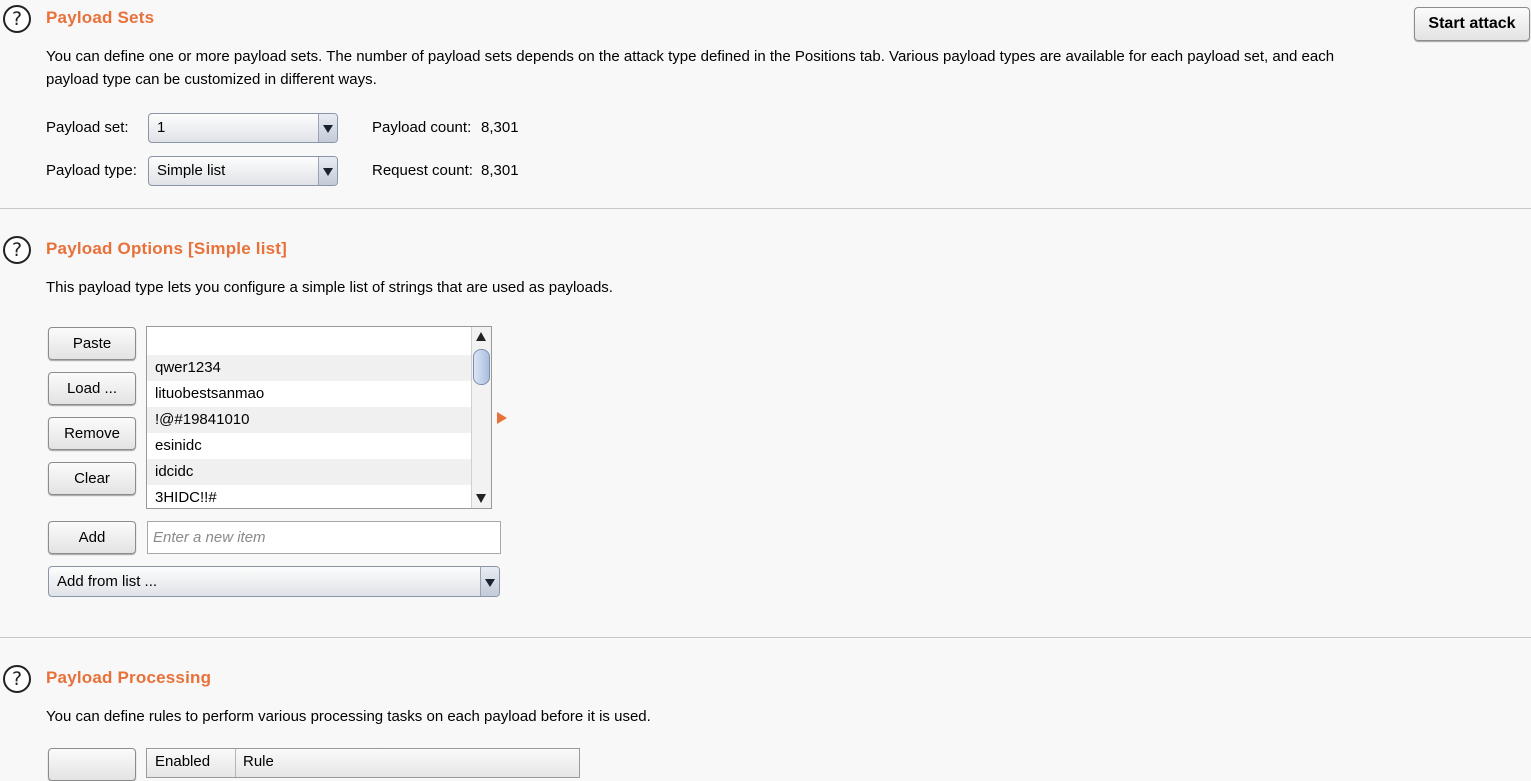 The height and width of the screenshot is (781, 1531). What do you see at coordinates (481, 367) in the screenshot?
I see `scrollbar-thumb` at bounding box center [481, 367].